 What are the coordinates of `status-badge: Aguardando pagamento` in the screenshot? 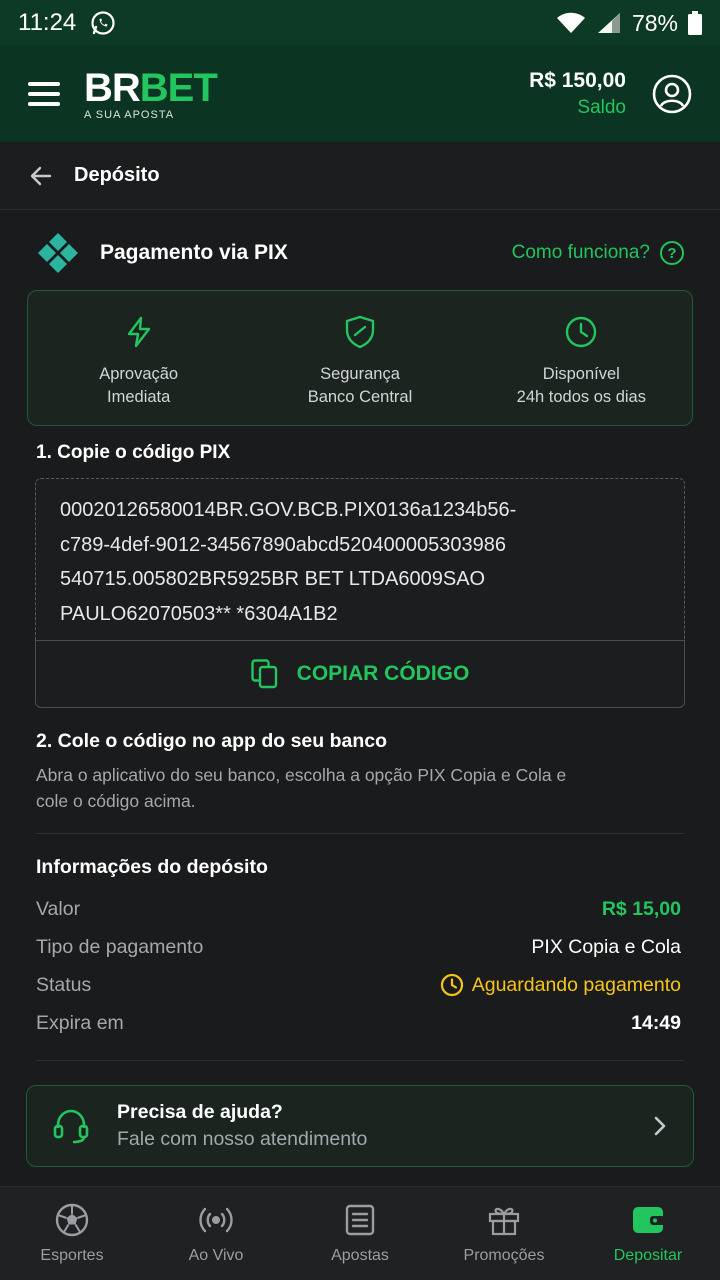 It's located at (560, 985).